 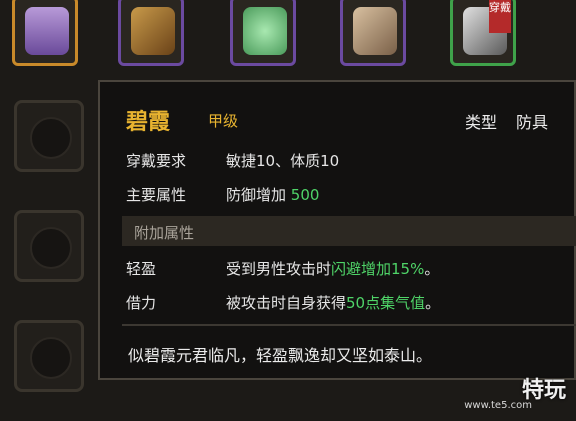 What do you see at coordinates (483, 33) in the screenshot?
I see `equipment-slot-blade: 穿戴` at bounding box center [483, 33].